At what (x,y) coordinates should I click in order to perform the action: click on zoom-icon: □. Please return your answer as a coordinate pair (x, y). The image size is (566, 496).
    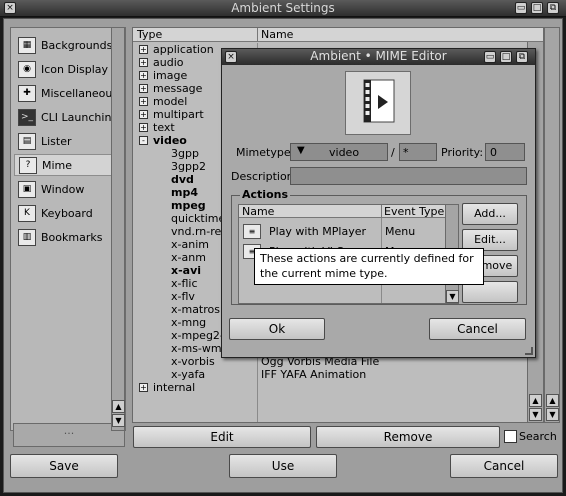
    Looking at the image, I should click on (537, 8).